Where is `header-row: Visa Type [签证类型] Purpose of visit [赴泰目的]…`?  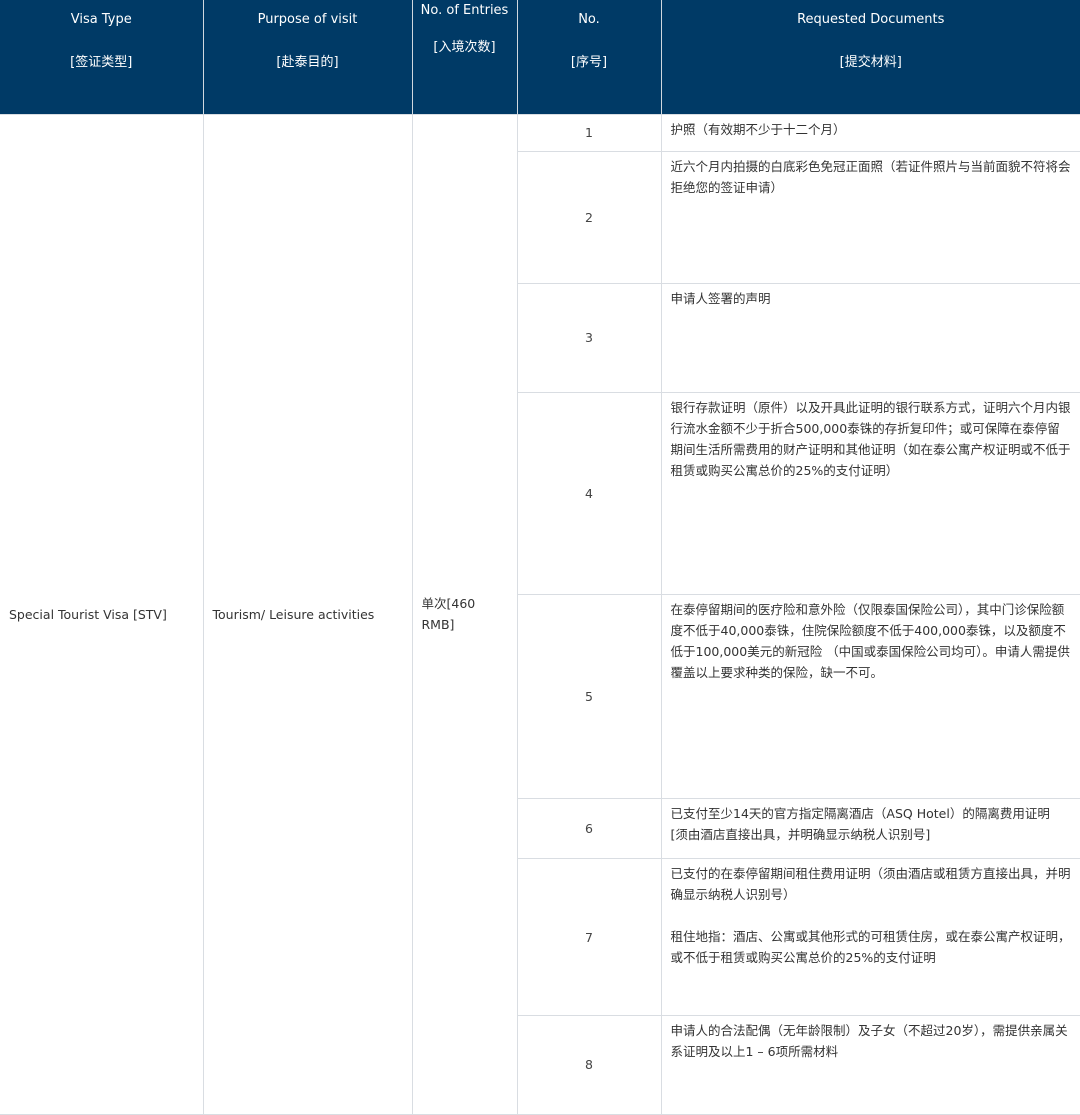 header-row: Visa Type [签证类型] Purpose of visit [赴泰目的]… is located at coordinates (540, 57).